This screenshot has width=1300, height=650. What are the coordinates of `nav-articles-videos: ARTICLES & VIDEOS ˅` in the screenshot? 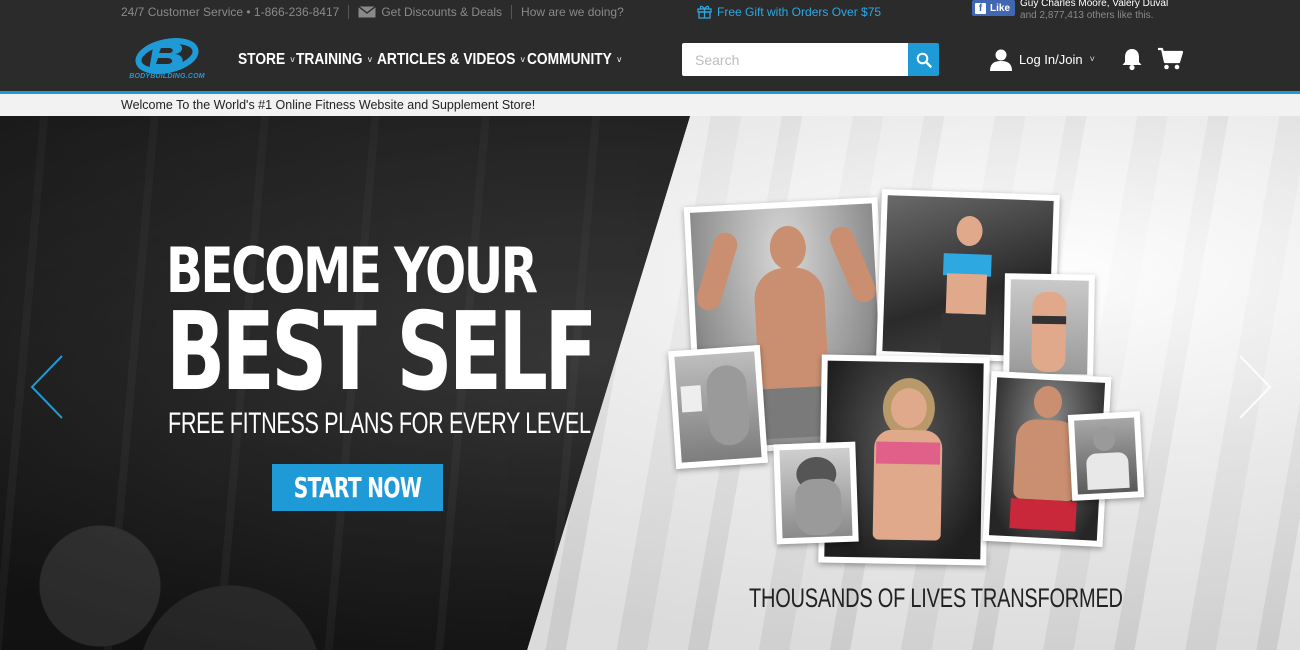 It's located at (451, 60).